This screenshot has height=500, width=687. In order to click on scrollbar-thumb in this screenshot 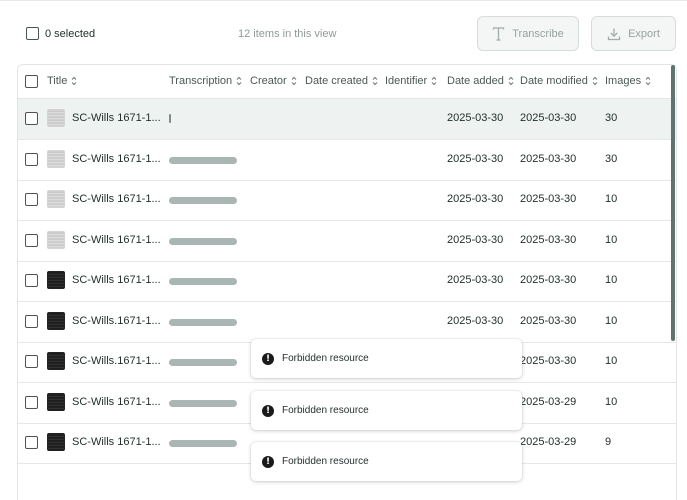, I will do `click(673, 203)`.